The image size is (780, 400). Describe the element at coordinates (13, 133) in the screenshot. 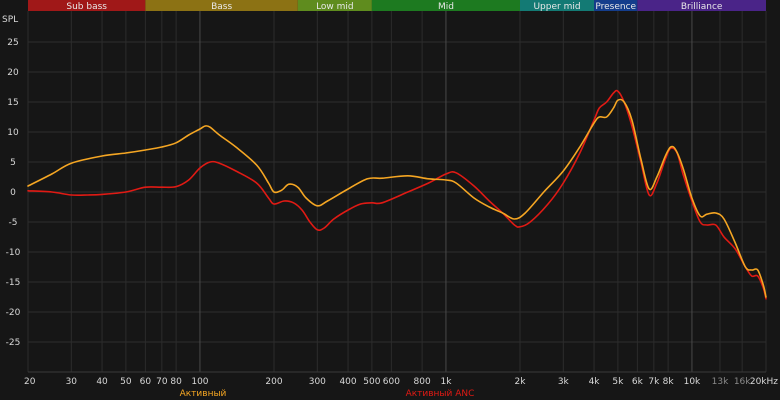

I see `y-tick-label-3: 10` at that location.